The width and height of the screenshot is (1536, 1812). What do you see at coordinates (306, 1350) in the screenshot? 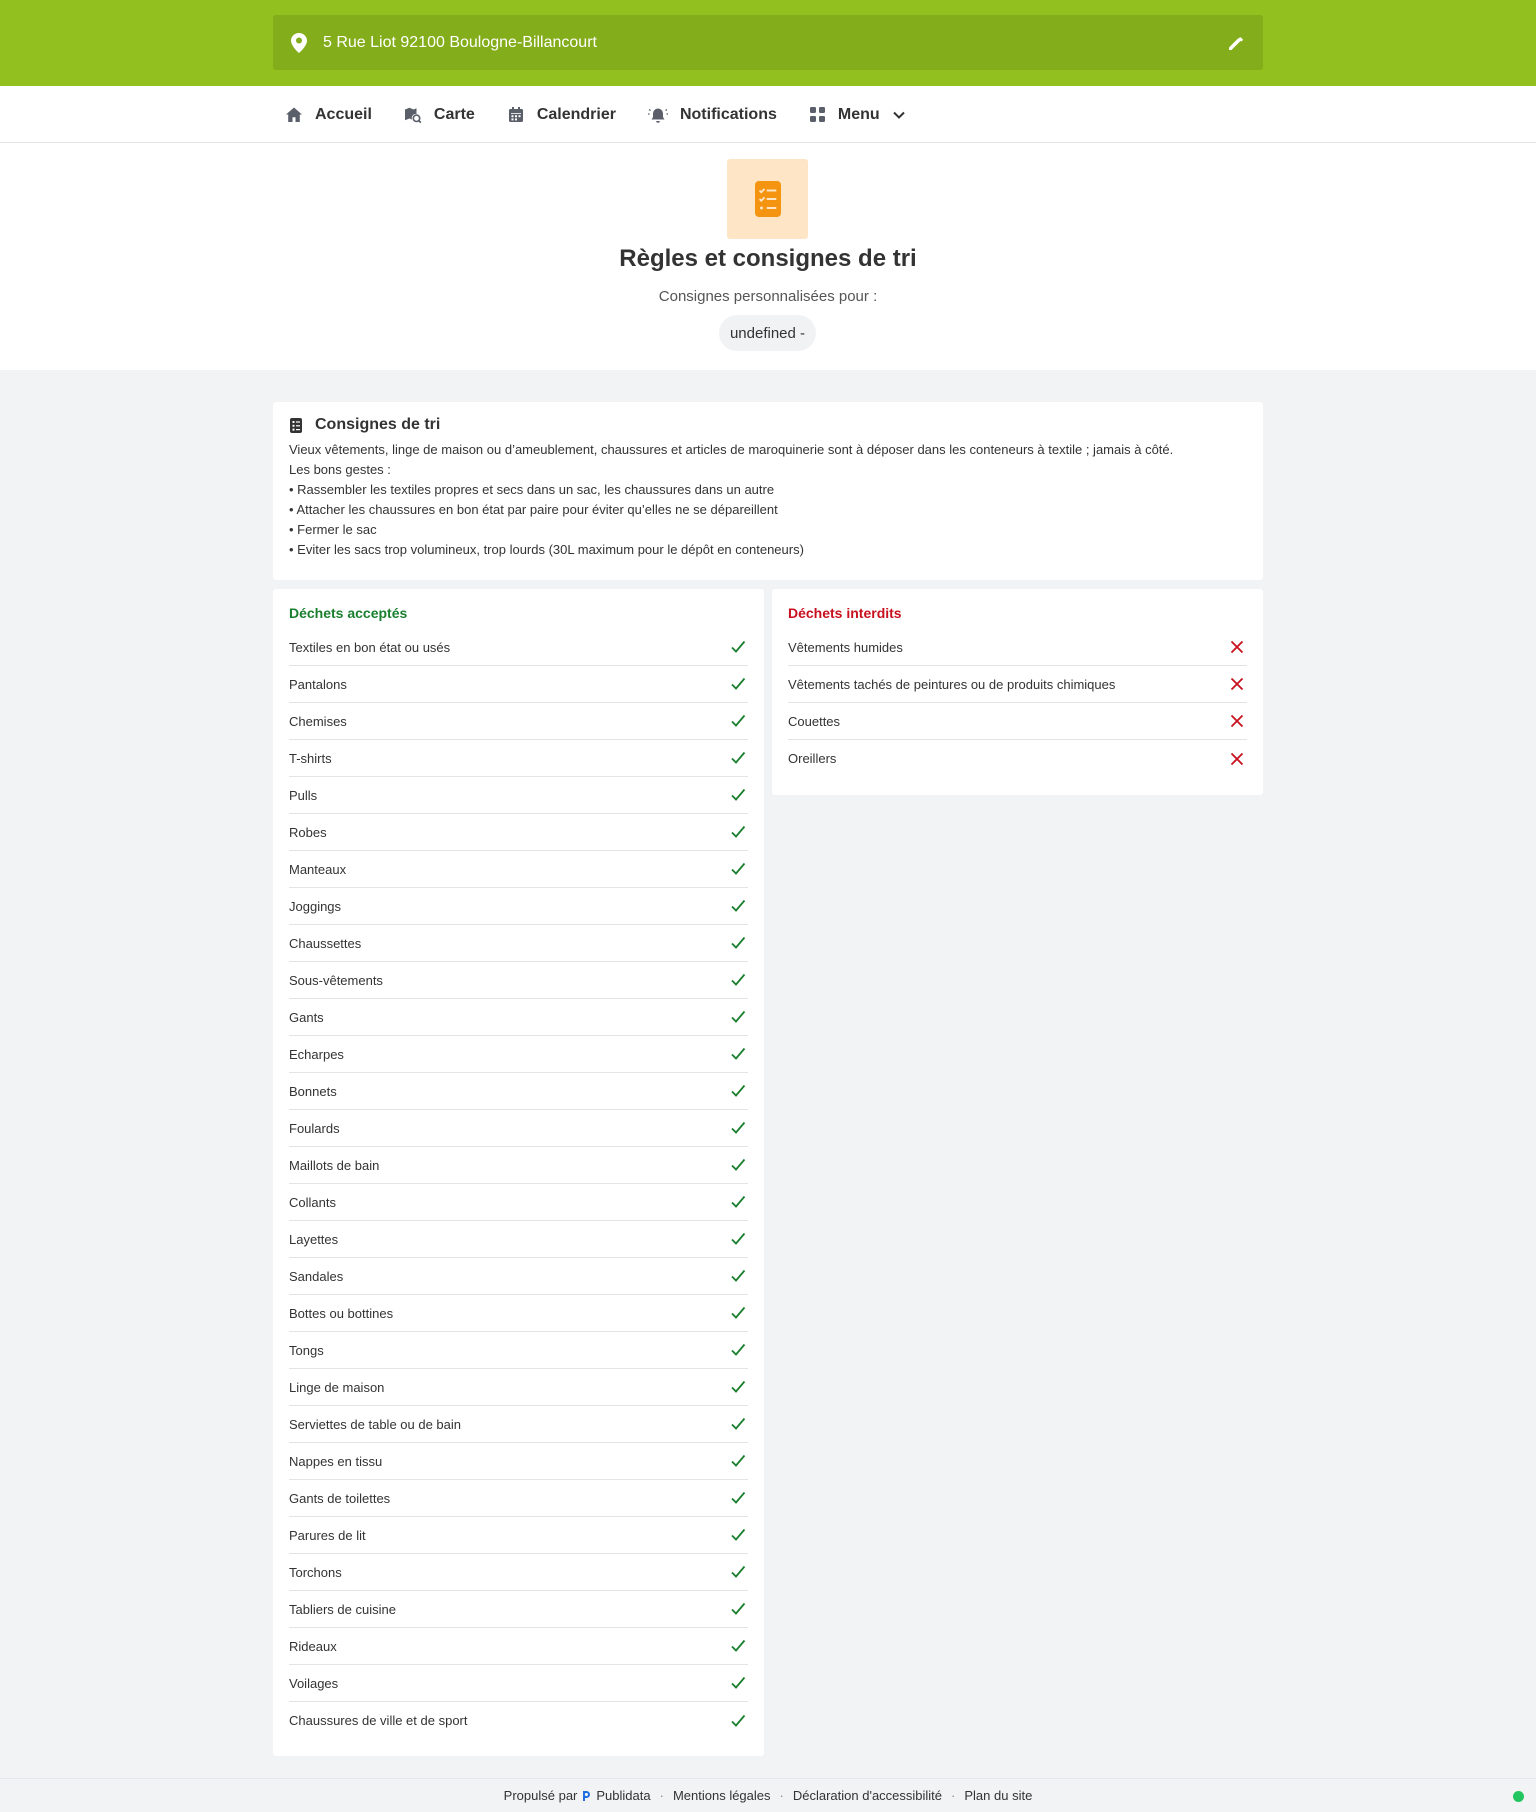
I see `list-item-label: Tongs` at bounding box center [306, 1350].